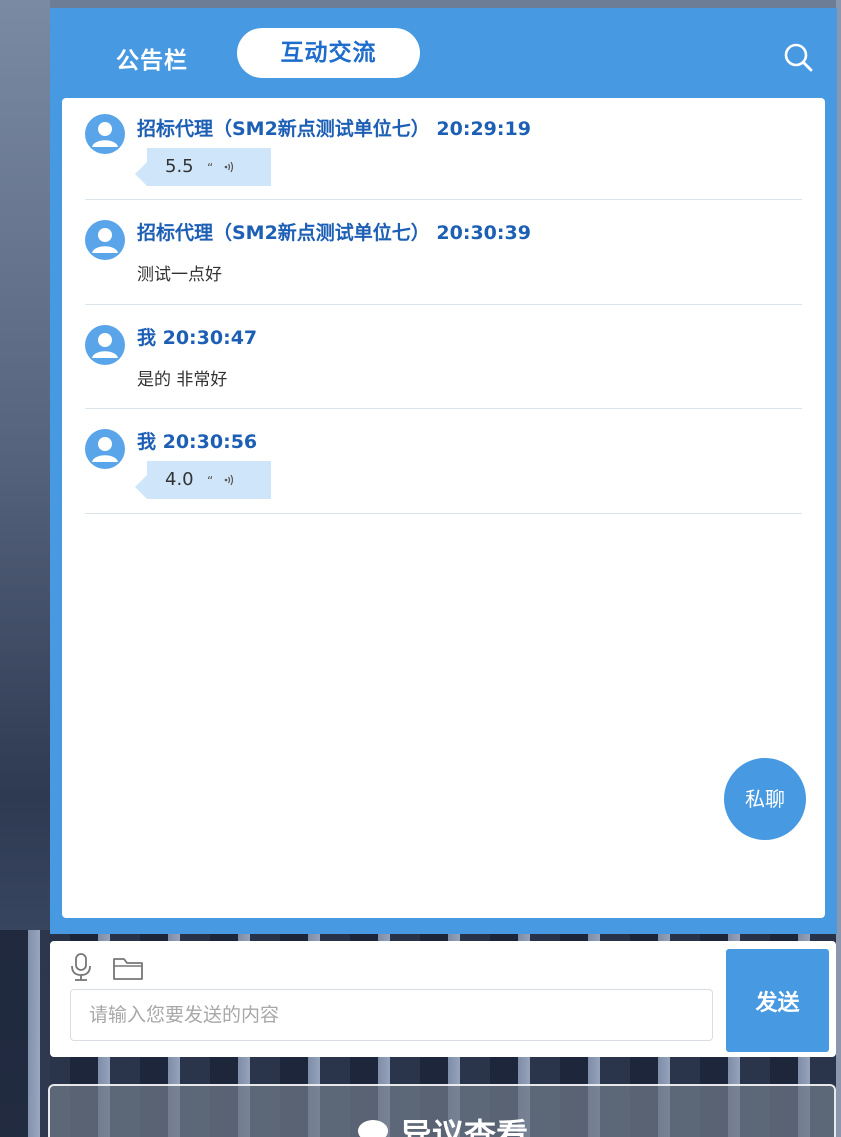  What do you see at coordinates (443, 252) in the screenshot?
I see `list-item: 招标代理（SM2新点测试单位七） 20:30:39 测试一点好` at bounding box center [443, 252].